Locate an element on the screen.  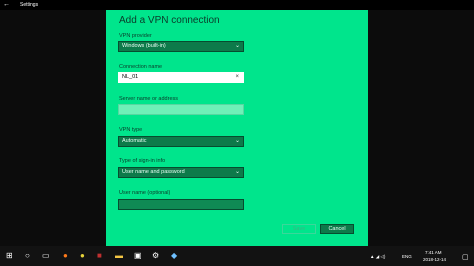
vpn-provider-select: Windows (built-in) ⌄ is located at coordinates (181, 46).